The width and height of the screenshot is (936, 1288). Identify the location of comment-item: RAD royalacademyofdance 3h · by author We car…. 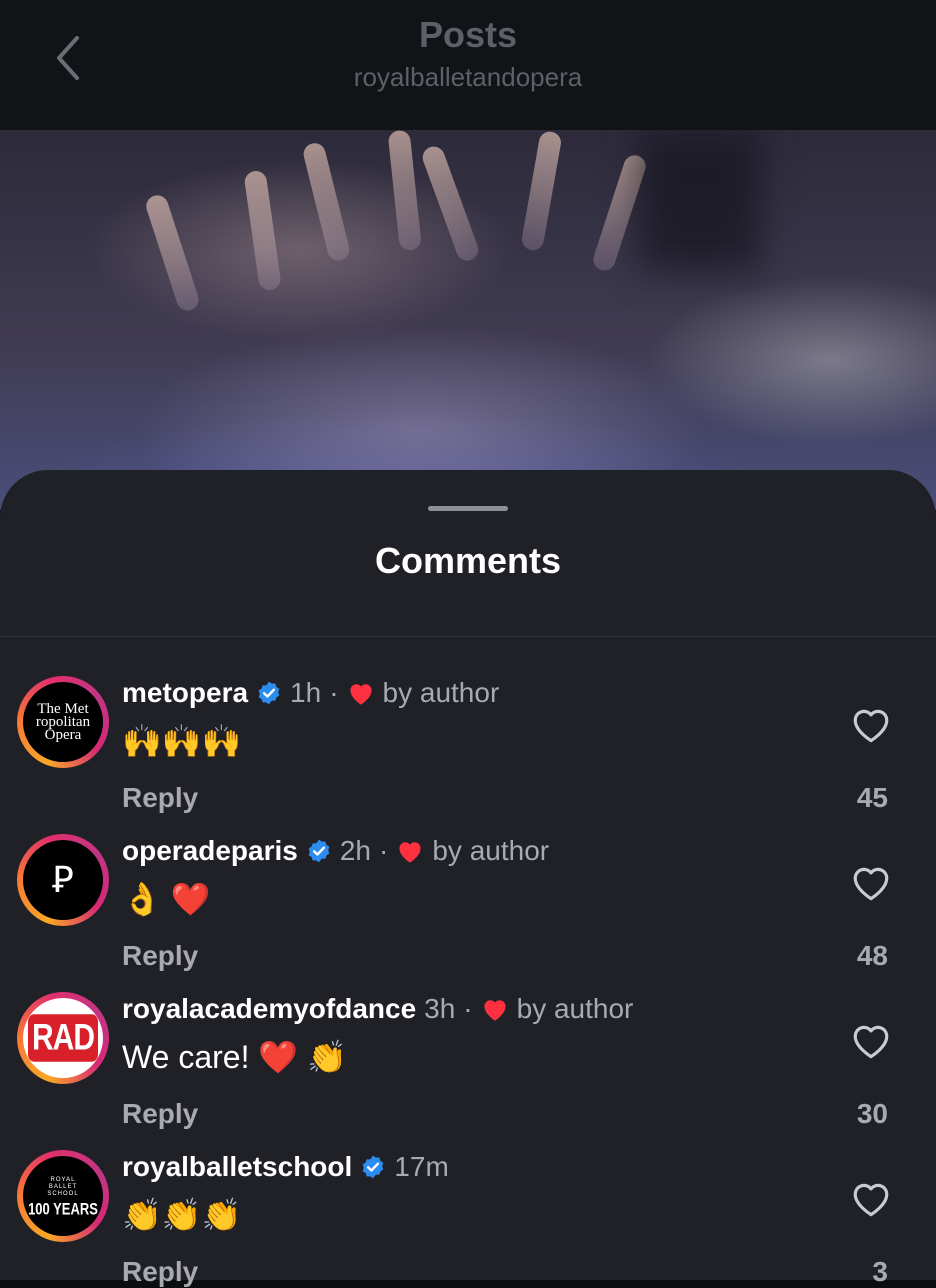
(468, 1052).